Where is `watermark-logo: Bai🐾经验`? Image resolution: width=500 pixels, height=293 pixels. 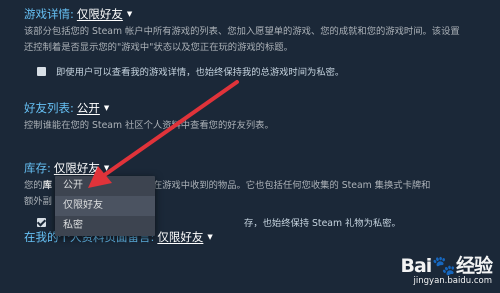
watermark-logo: Bai🐾经验 is located at coordinates (446, 266).